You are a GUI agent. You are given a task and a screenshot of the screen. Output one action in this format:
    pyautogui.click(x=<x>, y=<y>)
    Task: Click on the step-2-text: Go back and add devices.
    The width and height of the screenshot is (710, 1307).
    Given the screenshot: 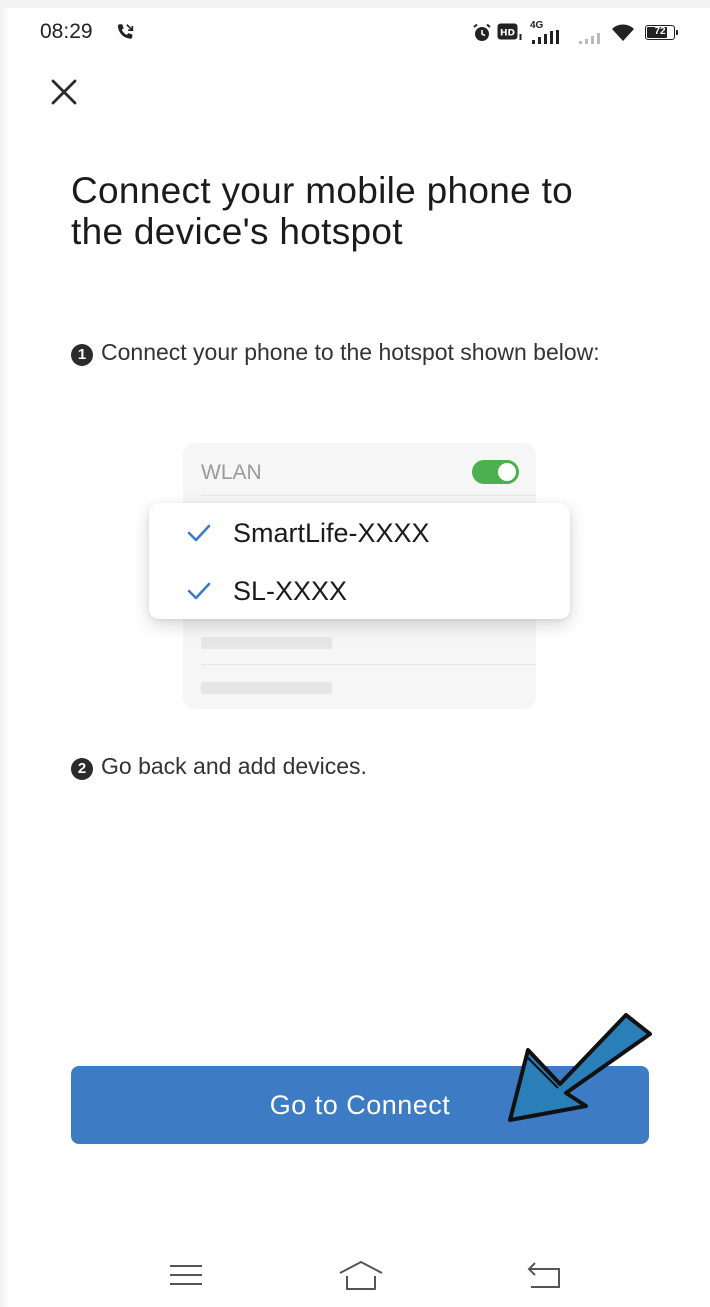 What is the action you would take?
    pyautogui.click(x=234, y=766)
    